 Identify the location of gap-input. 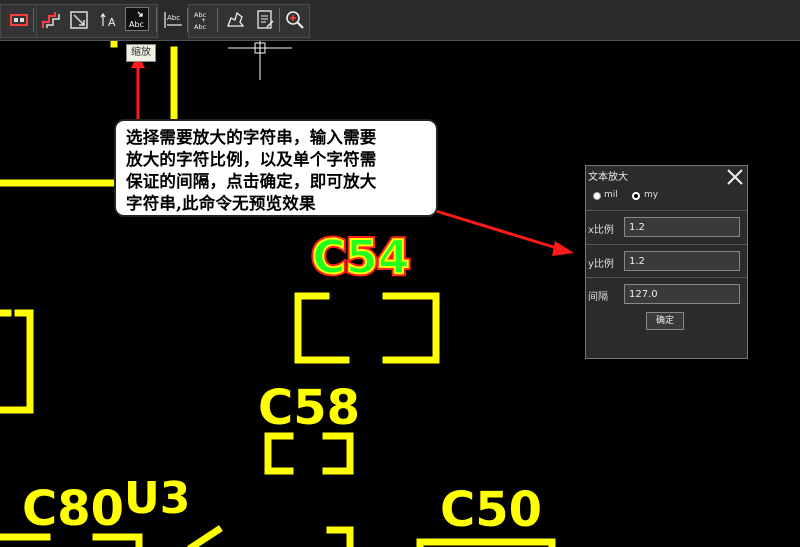
(682, 294).